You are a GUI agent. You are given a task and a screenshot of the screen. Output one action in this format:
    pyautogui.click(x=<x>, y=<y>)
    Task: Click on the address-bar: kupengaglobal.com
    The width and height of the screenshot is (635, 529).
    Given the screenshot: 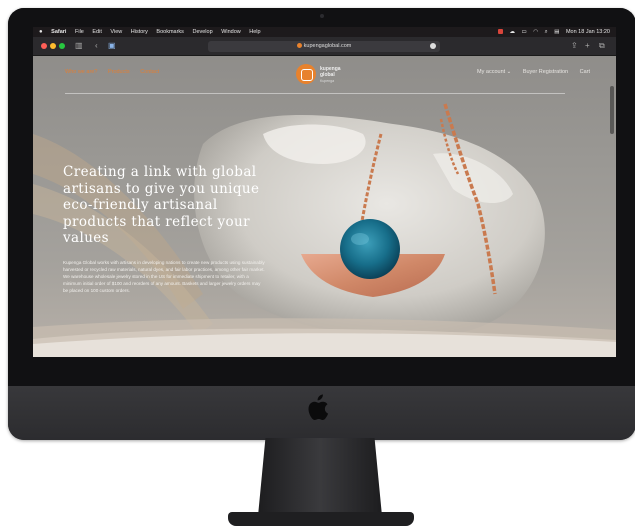 What is the action you would take?
    pyautogui.click(x=324, y=46)
    